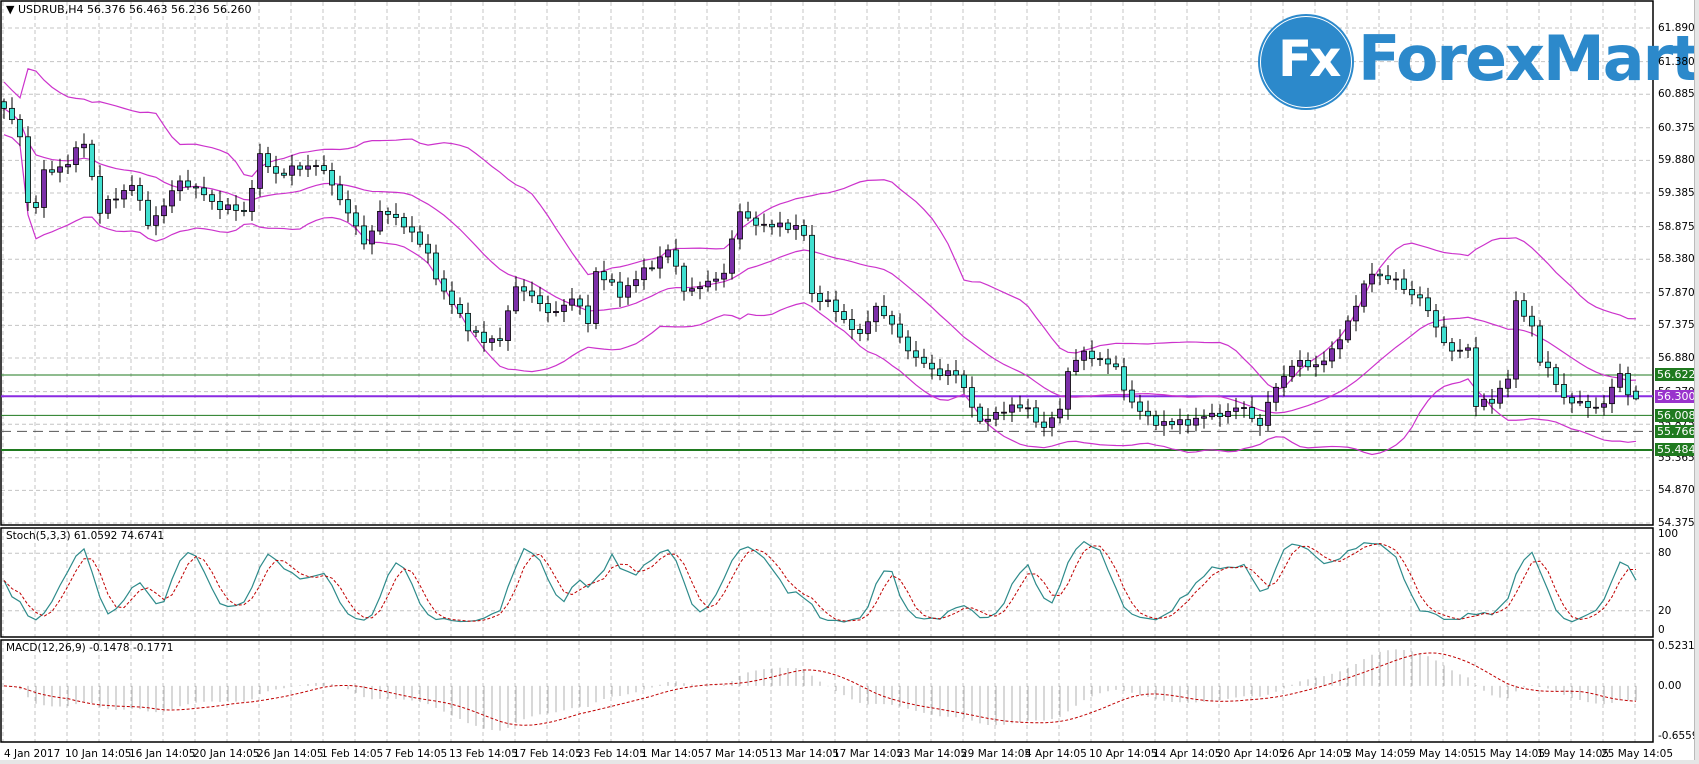  What do you see at coordinates (1056, 754) in the screenshot?
I see `time-tick-label: 4 Apr 14:05` at bounding box center [1056, 754].